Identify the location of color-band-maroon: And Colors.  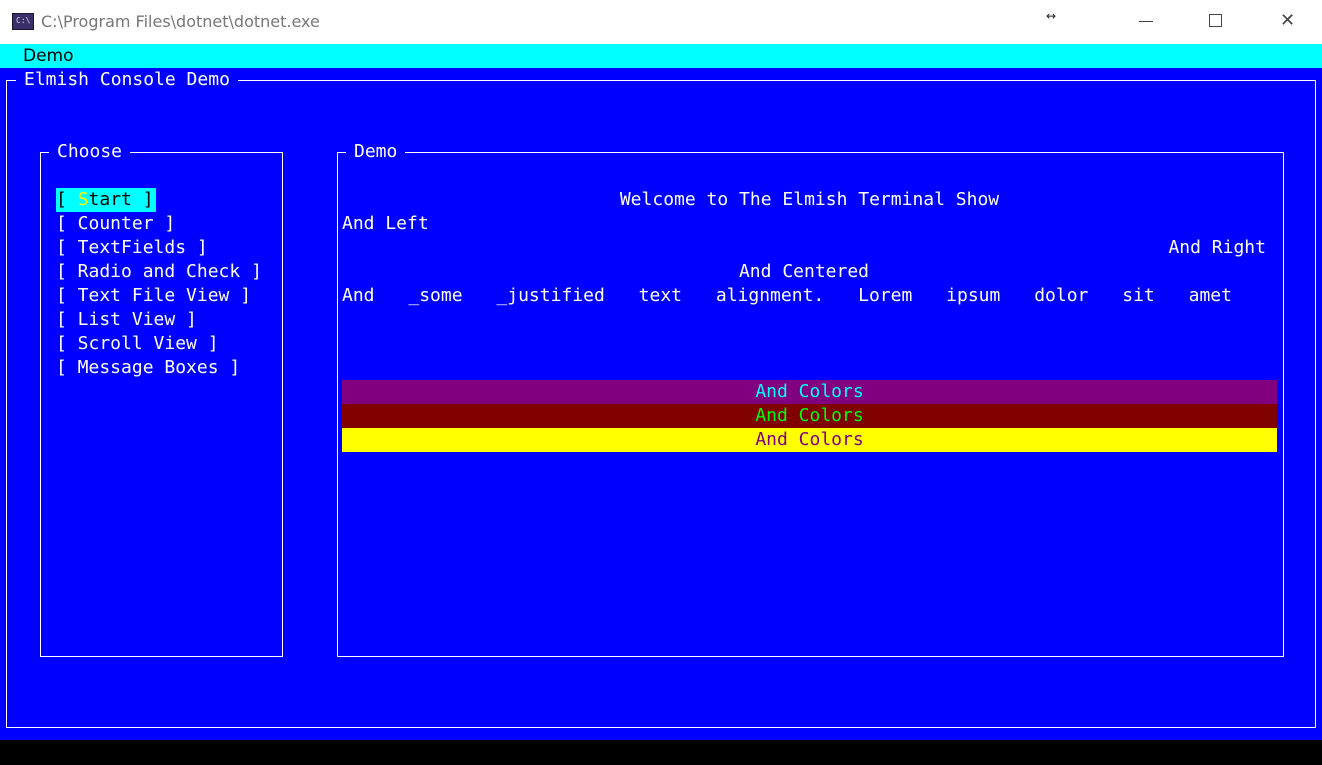
(809, 416).